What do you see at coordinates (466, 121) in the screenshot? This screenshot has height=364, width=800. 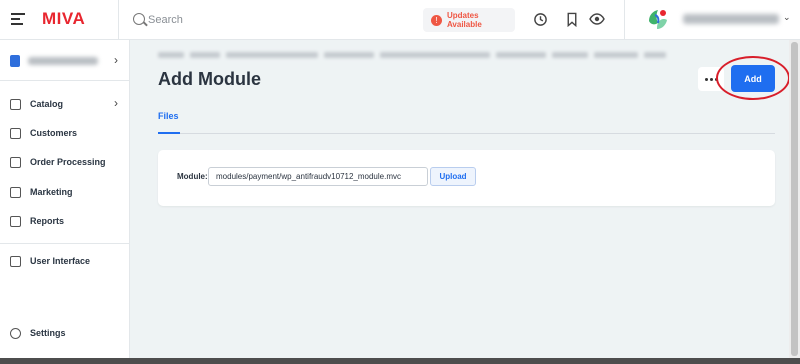 I see `tab-bar: Files` at bounding box center [466, 121].